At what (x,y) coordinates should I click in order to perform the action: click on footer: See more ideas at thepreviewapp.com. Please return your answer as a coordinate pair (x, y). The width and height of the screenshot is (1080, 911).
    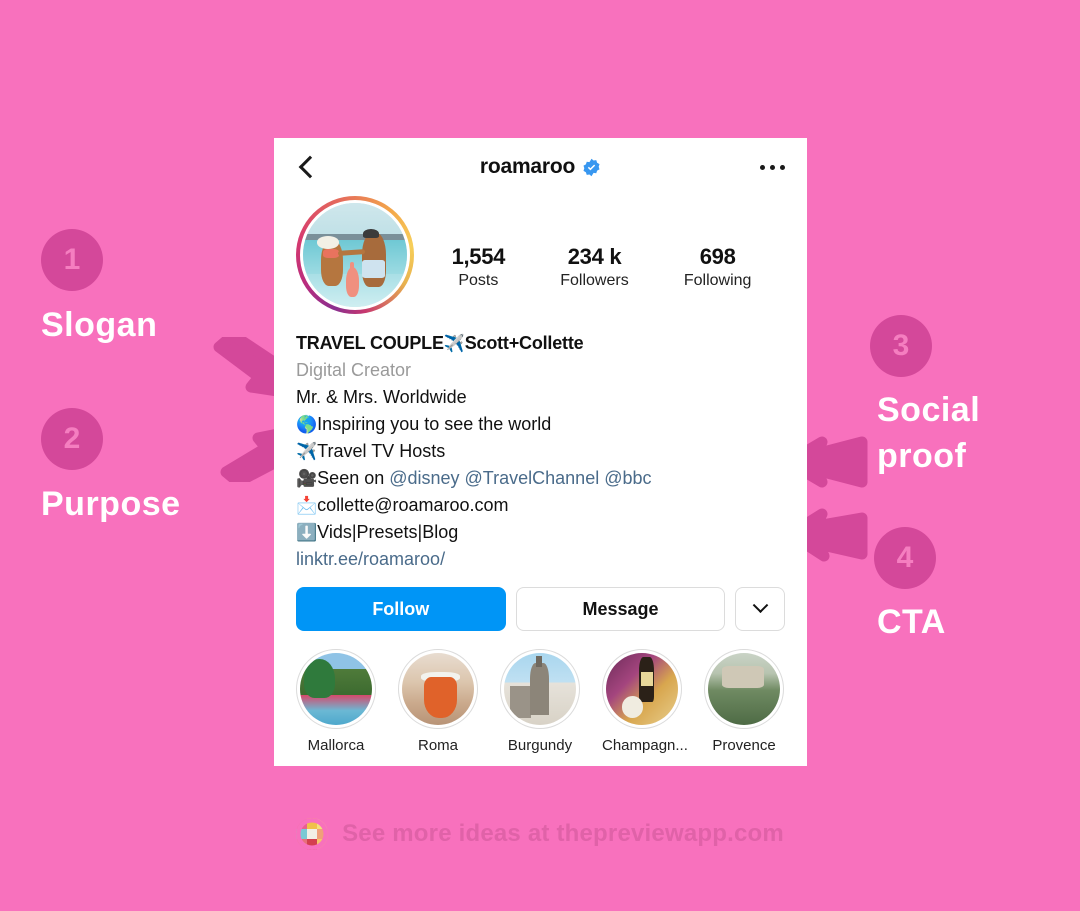
    Looking at the image, I should click on (540, 834).